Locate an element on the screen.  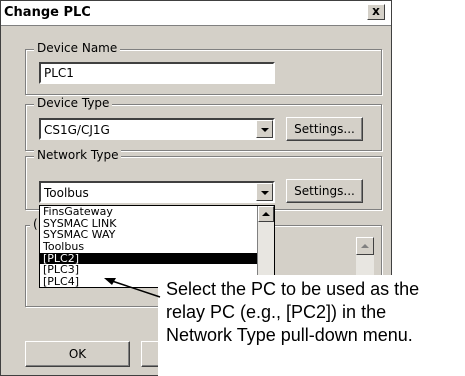
dialog-title: Change PLC is located at coordinates (47, 12).